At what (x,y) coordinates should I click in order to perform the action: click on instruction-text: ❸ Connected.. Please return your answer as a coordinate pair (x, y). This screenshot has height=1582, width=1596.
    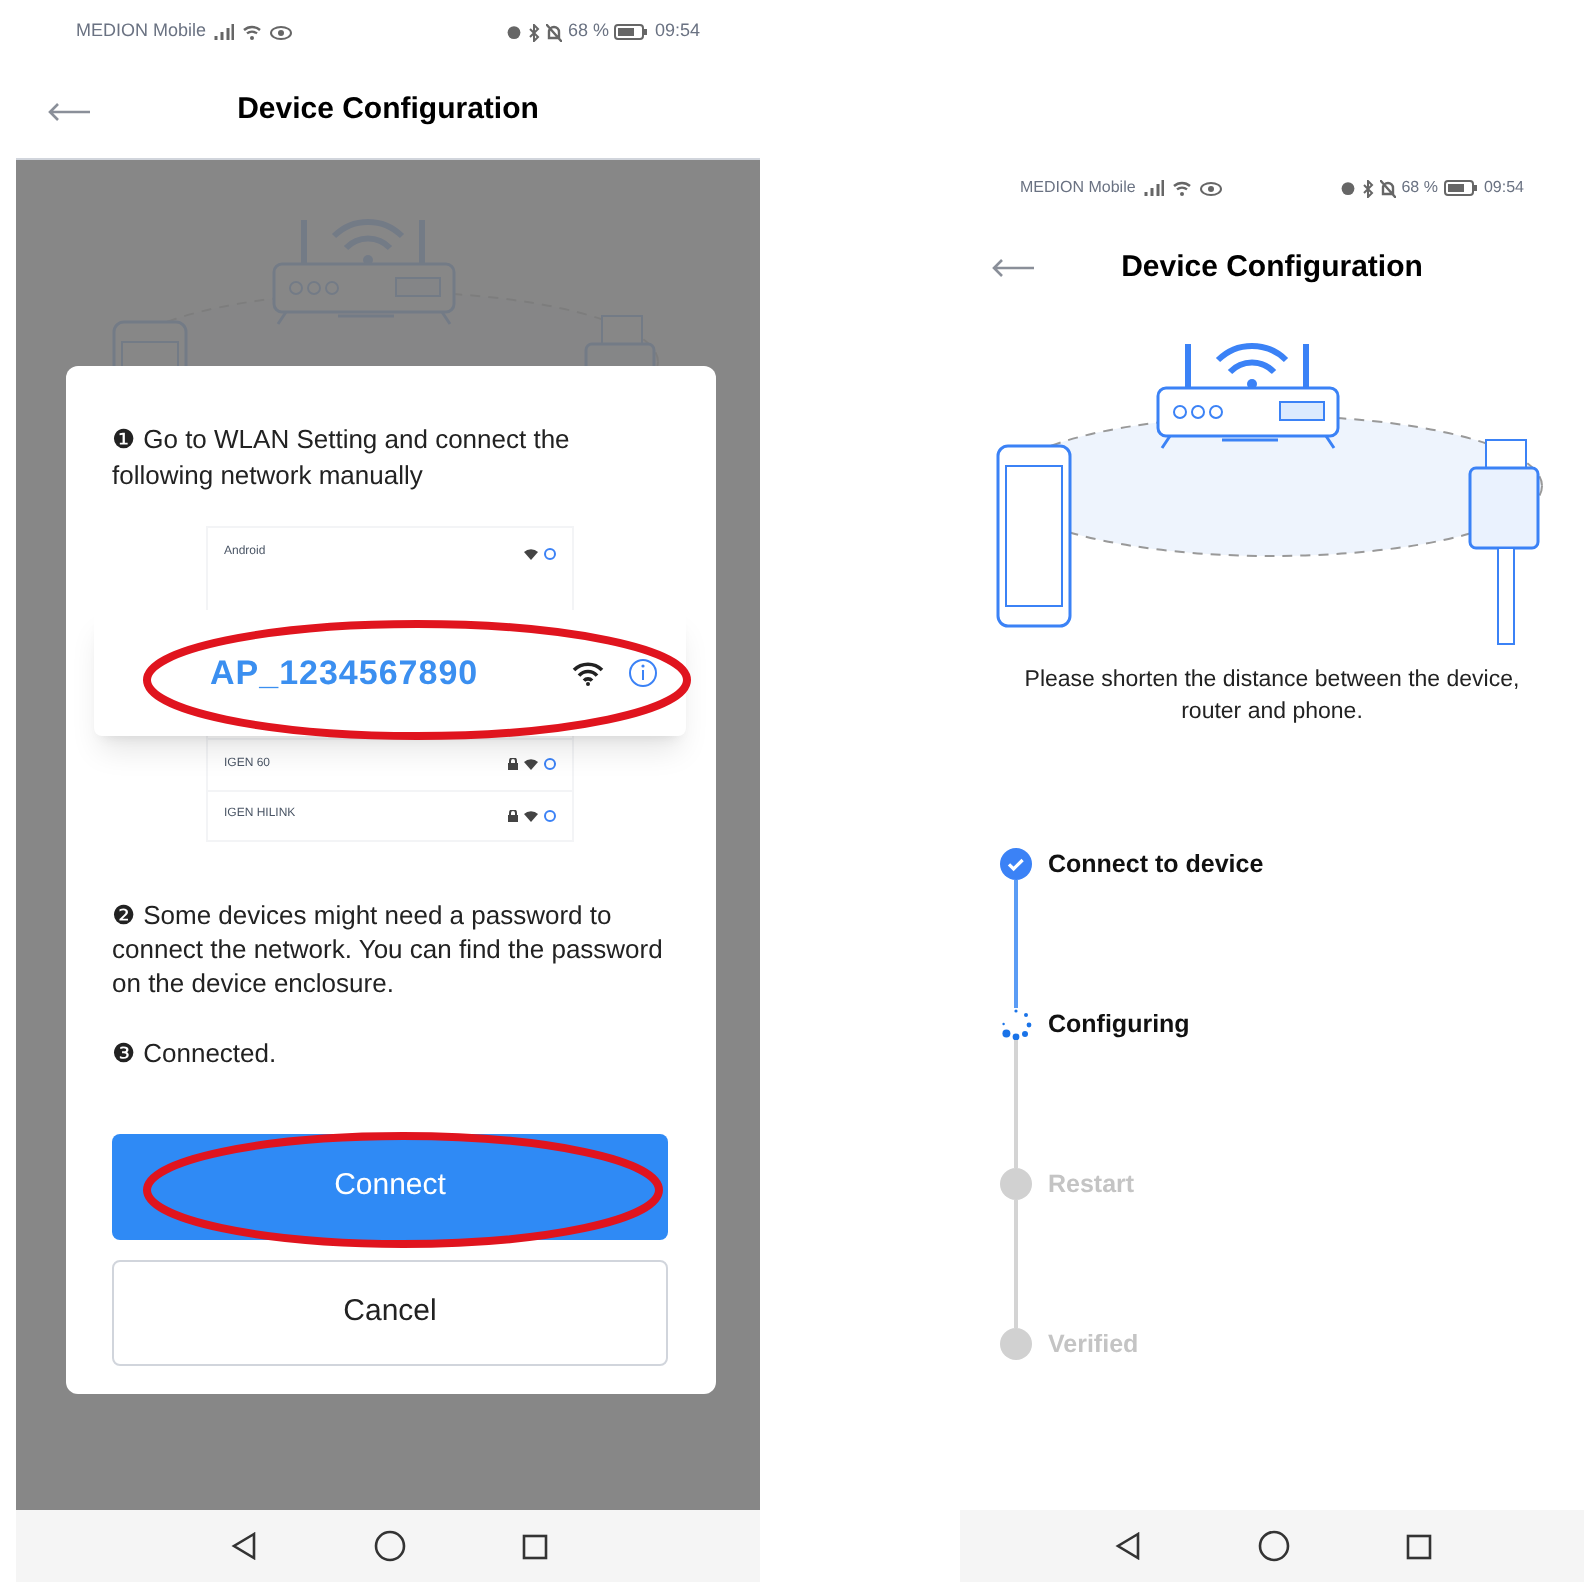
    Looking at the image, I should click on (195, 1054).